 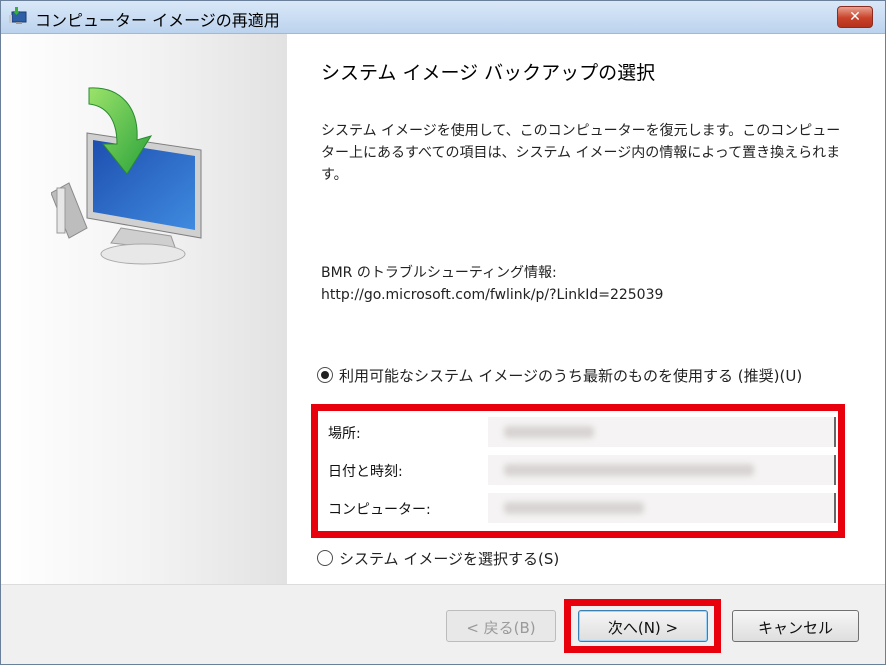 I want to click on close-icon: ✕, so click(x=855, y=17).